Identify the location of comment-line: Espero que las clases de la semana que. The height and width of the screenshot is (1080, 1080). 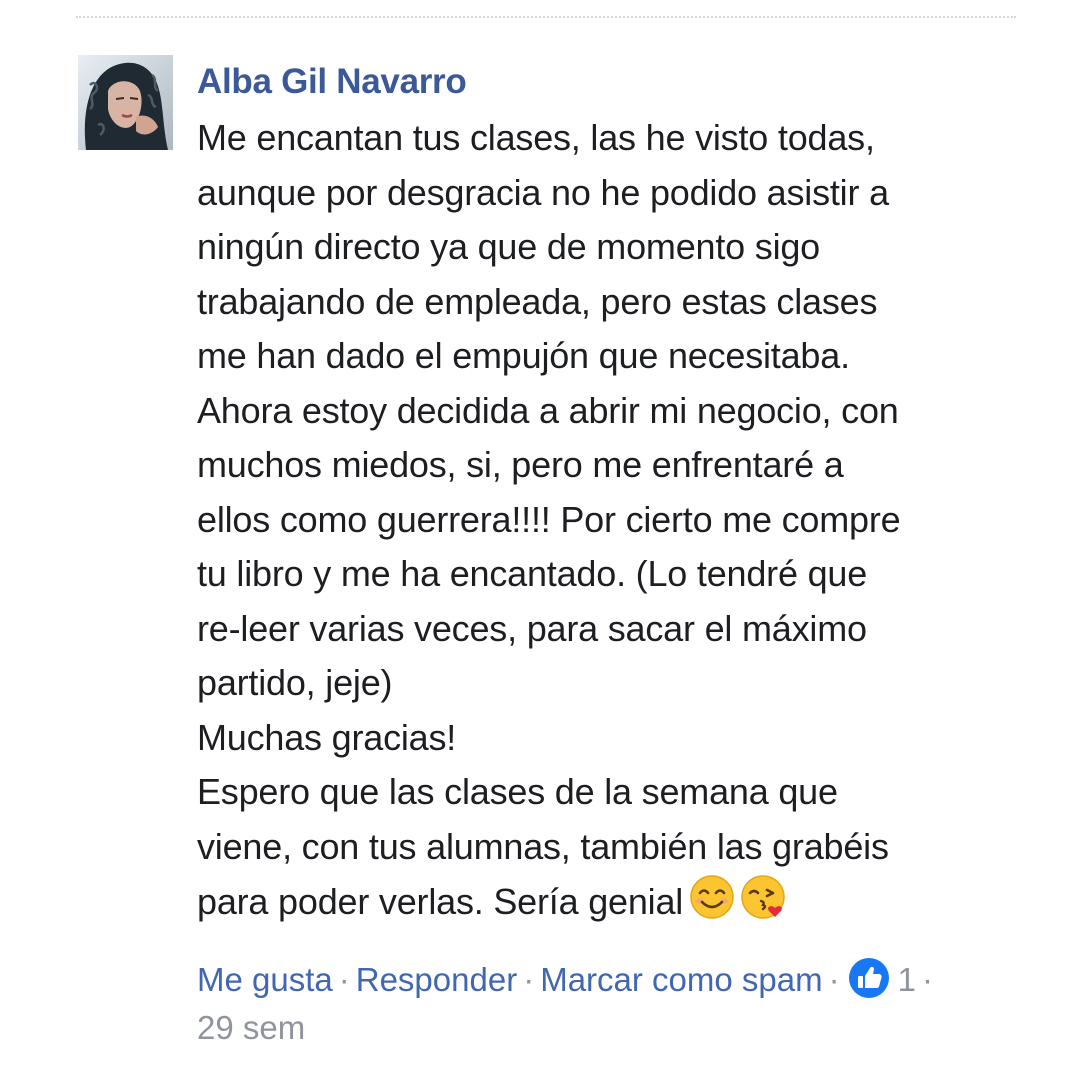
(517, 791).